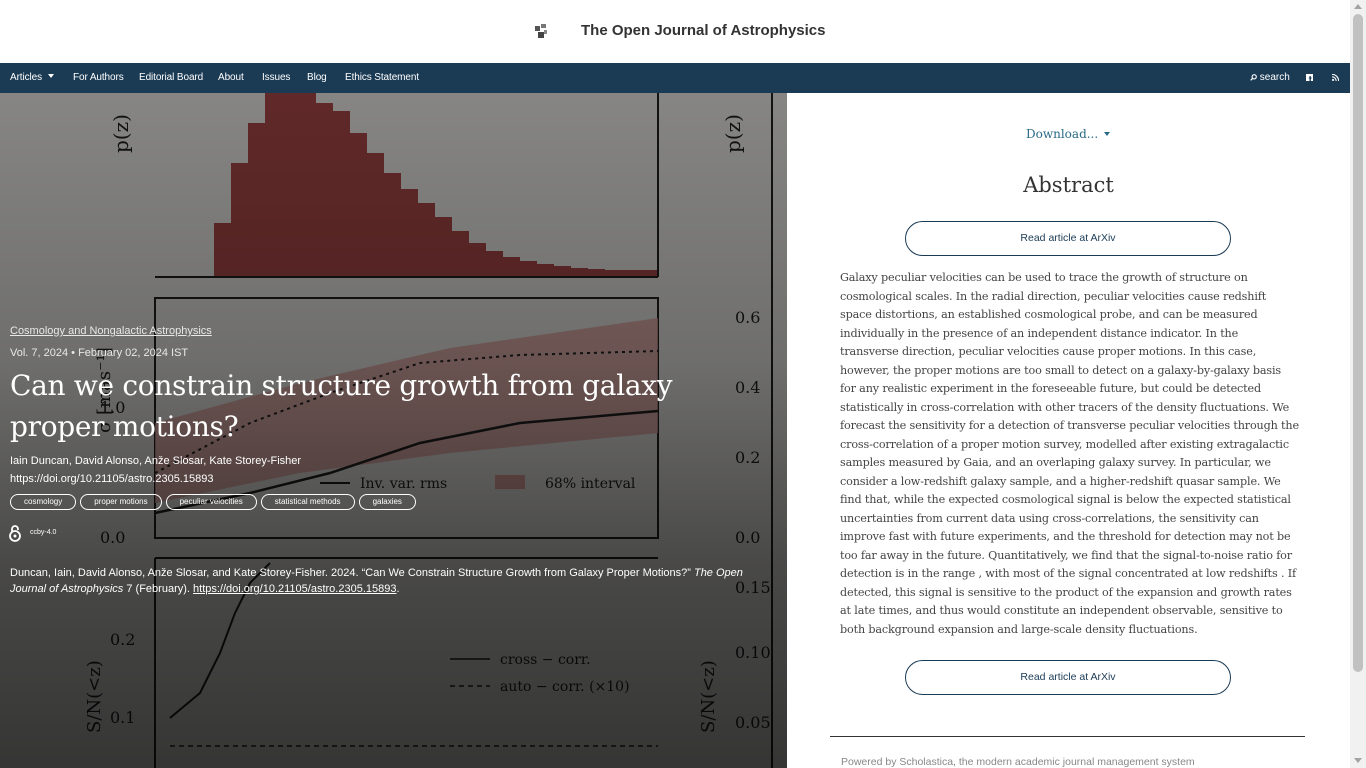 Image resolution: width=1366 pixels, height=768 pixels. Describe the element at coordinates (703, 30) in the screenshot. I see `site-title: The Open Journal of Astrophysics` at that location.